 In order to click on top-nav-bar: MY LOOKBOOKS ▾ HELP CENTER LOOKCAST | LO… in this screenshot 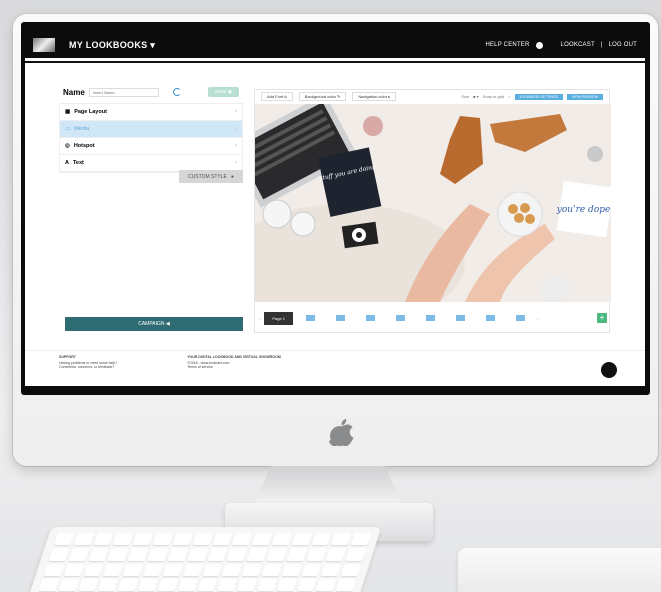, I will do `click(335, 45)`.